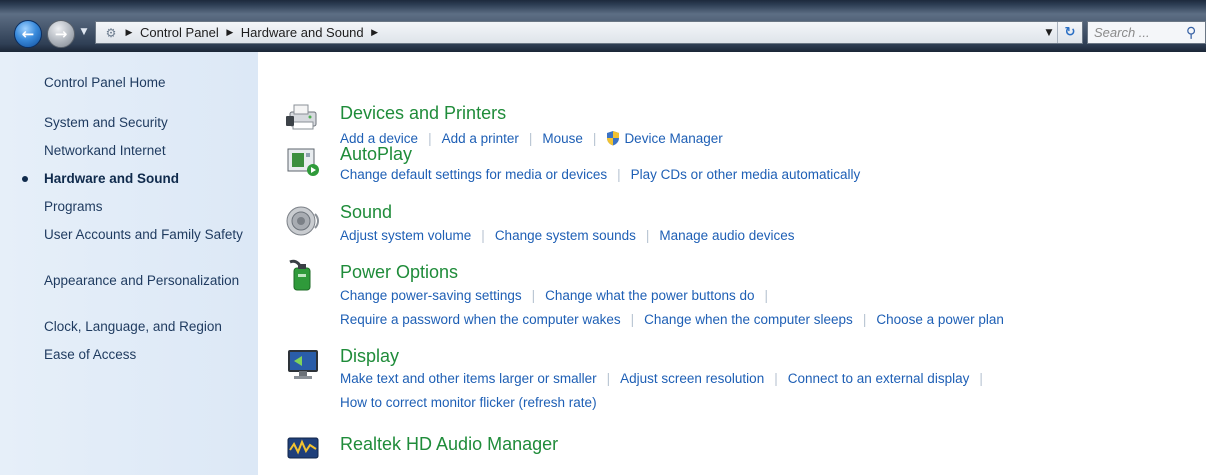  I want to click on address-dropdown-icon: ▼, so click(1049, 33).